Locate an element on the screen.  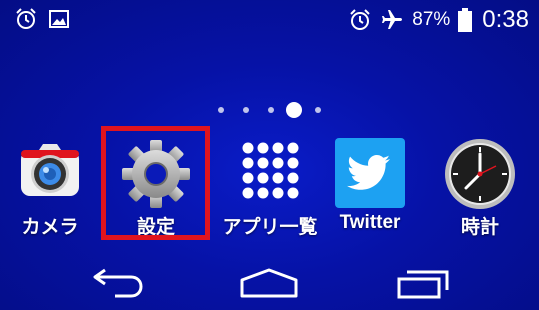
highlight-box is located at coordinates (155, 183).